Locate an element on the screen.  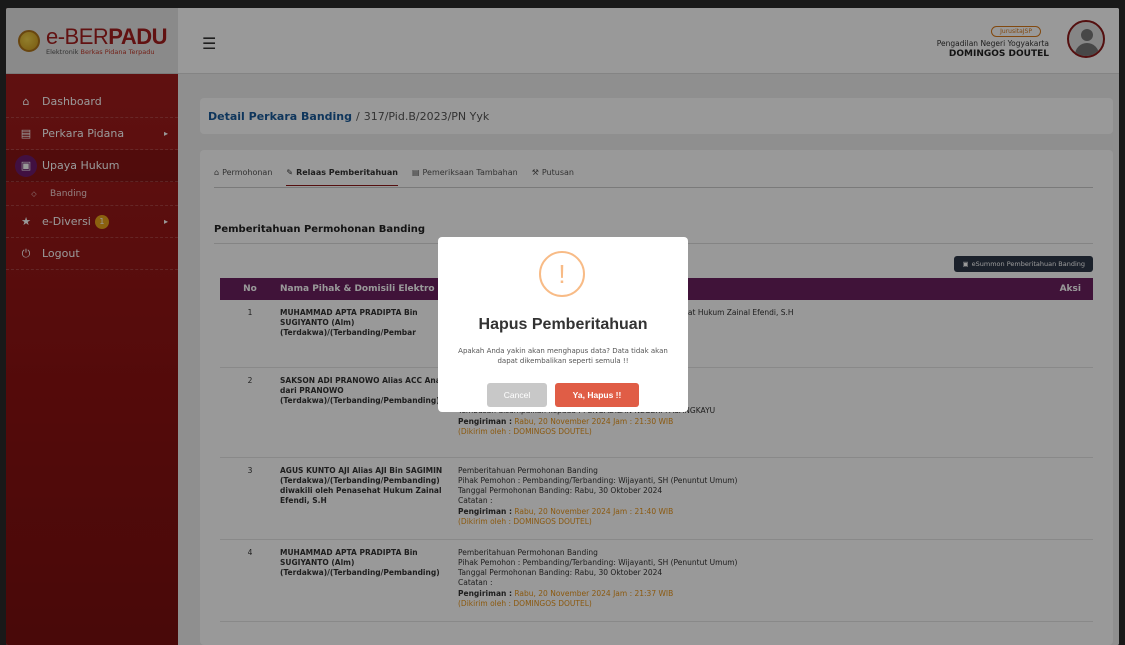
dialog-buttons: Cancel Ya, Hapus !! is located at coordinates (563, 395).